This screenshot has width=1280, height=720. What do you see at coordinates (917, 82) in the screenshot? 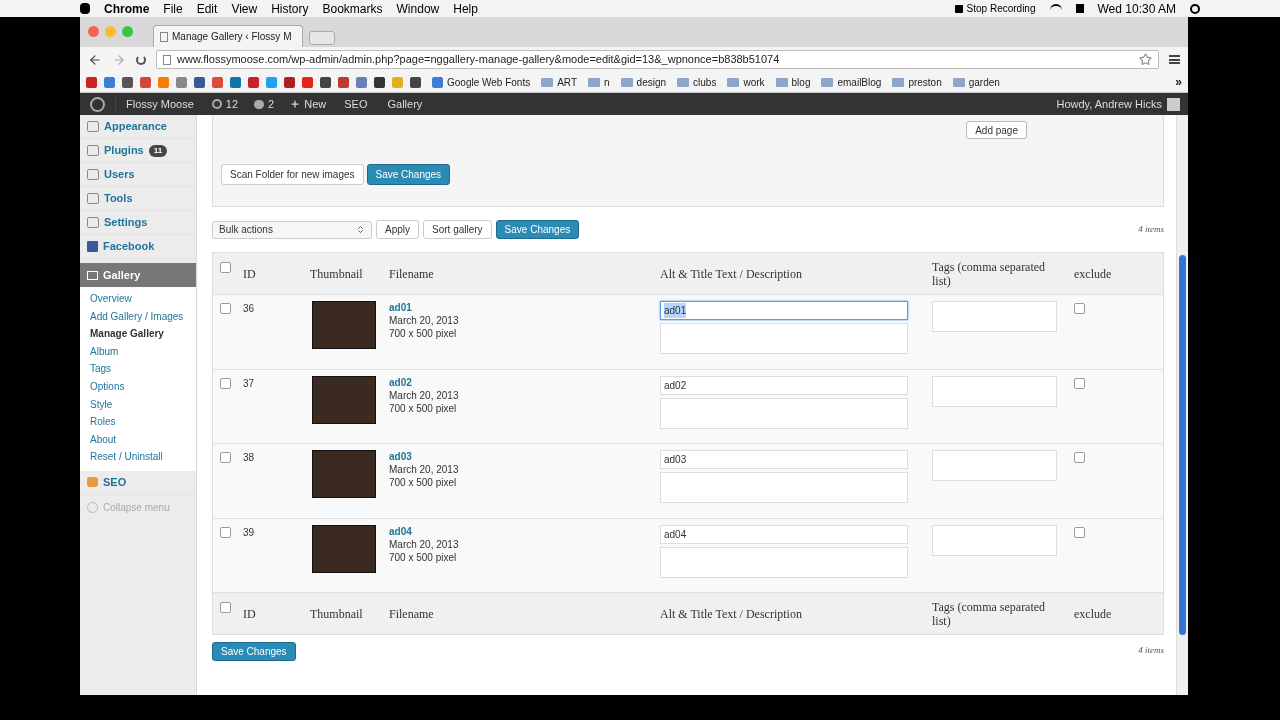
I see `bookmark: preston` at bounding box center [917, 82].